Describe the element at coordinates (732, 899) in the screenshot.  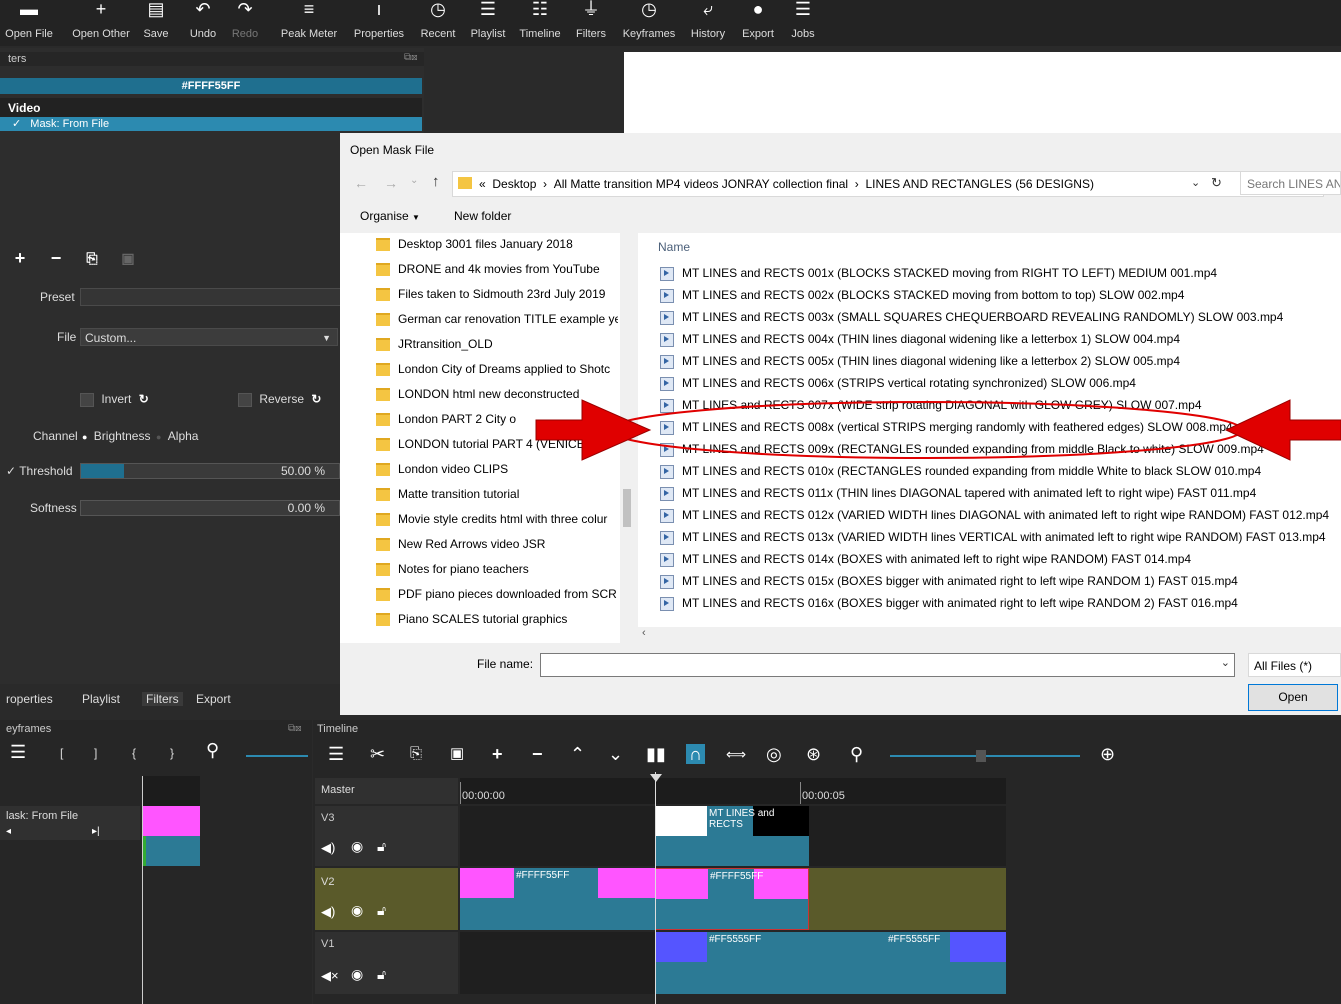
I see `clip-v2-b: #FFFF55FF` at that location.